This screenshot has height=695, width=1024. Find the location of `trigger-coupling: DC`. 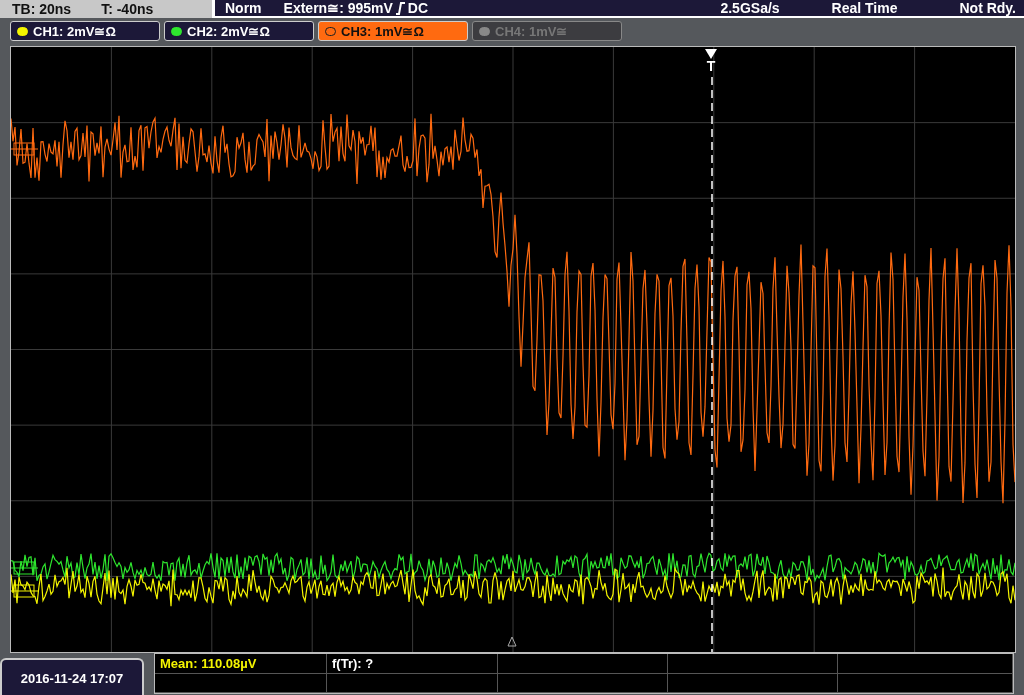

trigger-coupling: DC is located at coordinates (418, 8).